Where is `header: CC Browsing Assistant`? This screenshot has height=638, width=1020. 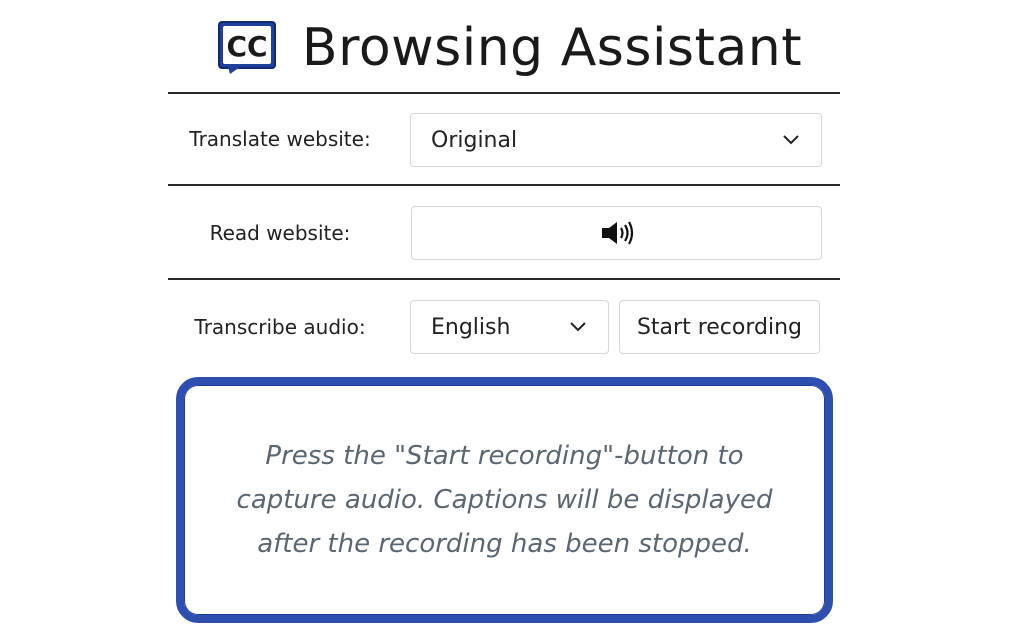
header: CC Browsing Assistant is located at coordinates (510, 48).